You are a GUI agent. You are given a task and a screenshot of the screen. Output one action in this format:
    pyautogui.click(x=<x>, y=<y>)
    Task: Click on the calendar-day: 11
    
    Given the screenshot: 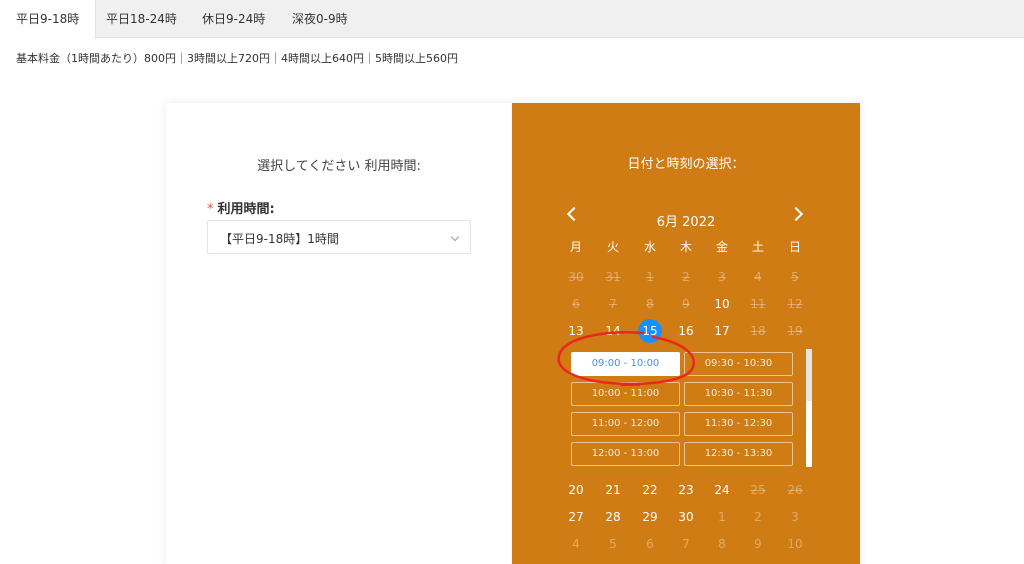 What is the action you would take?
    pyautogui.click(x=758, y=304)
    